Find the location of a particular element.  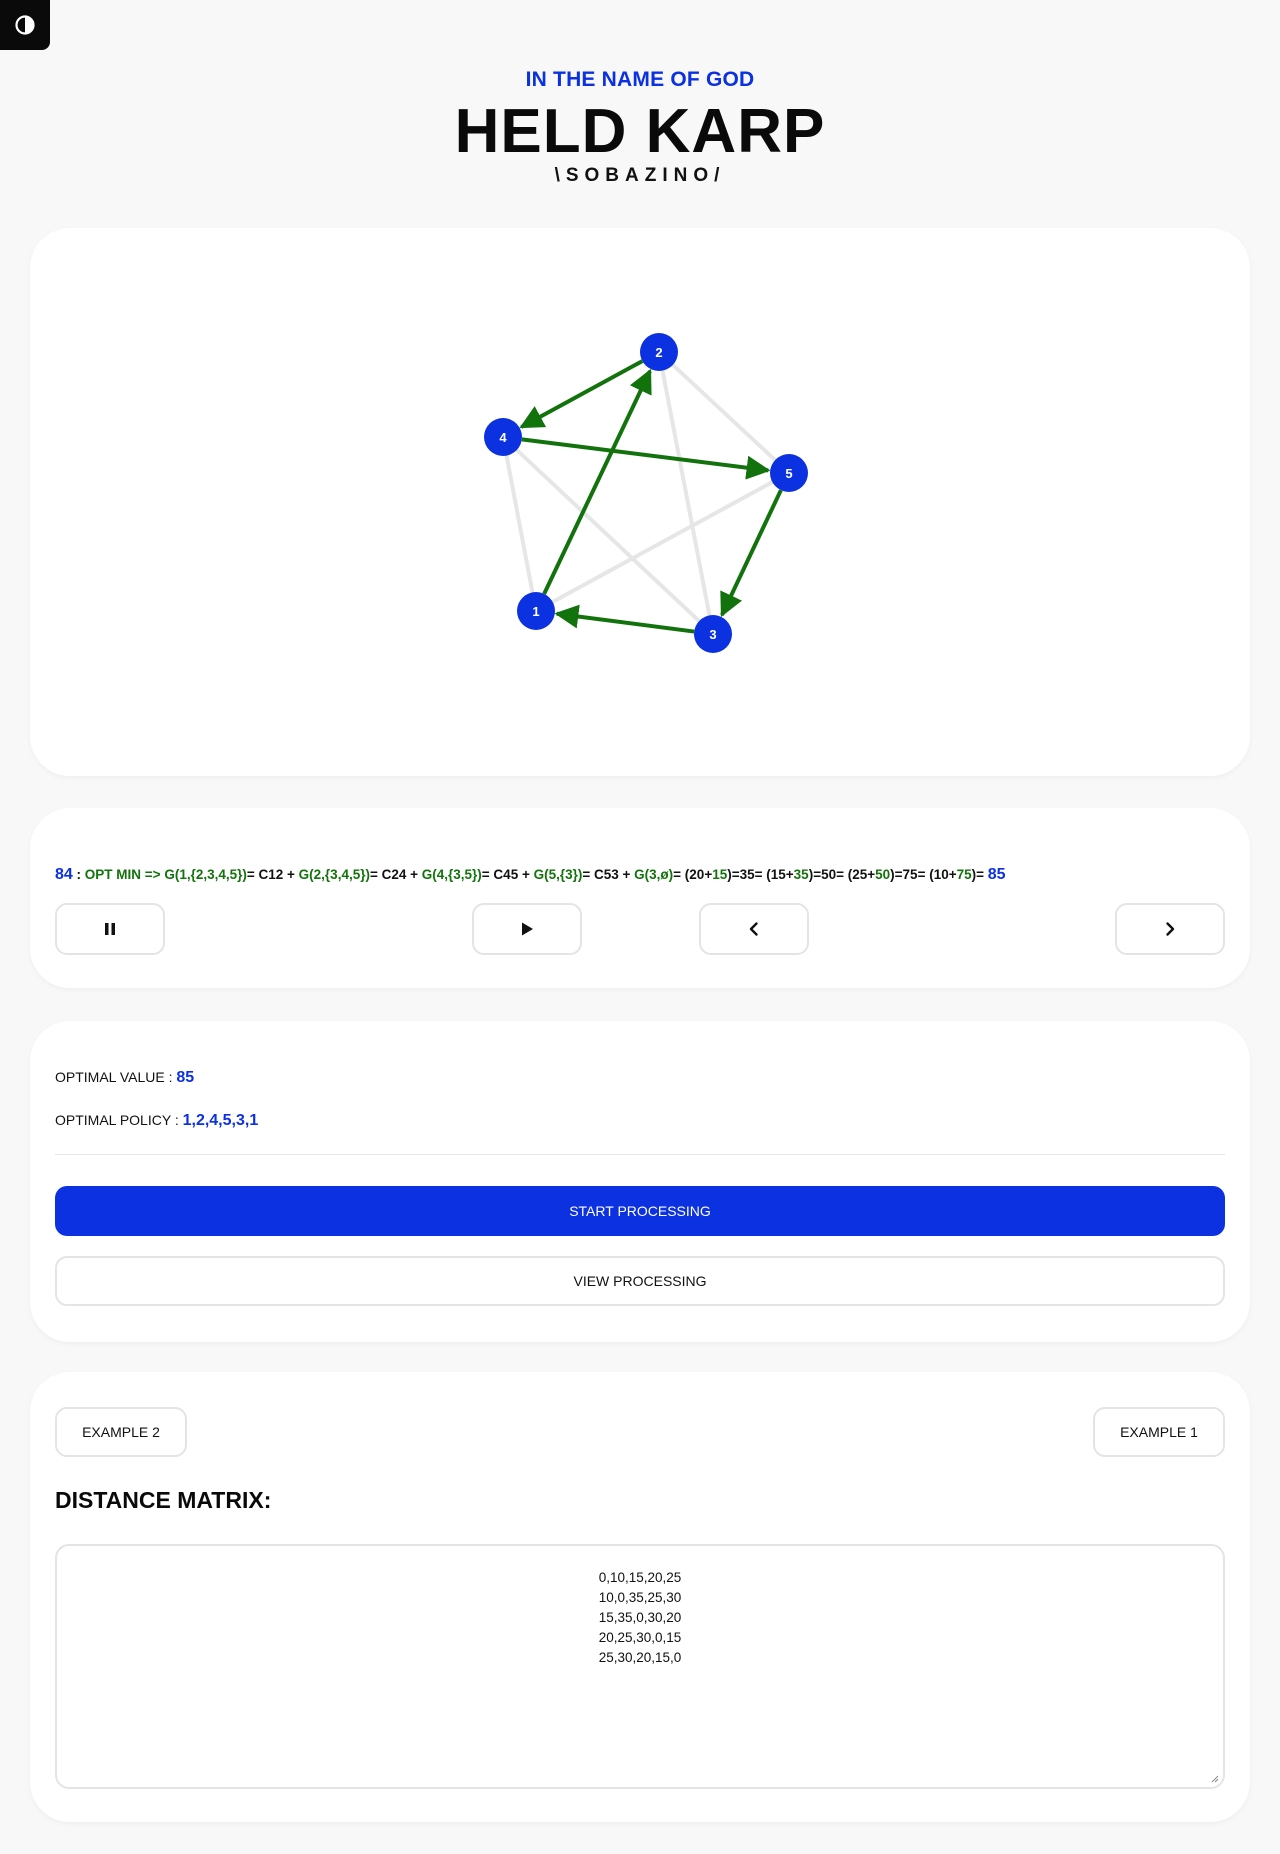

header-kicker: IN THE NAME OF GOD is located at coordinates (640, 79).